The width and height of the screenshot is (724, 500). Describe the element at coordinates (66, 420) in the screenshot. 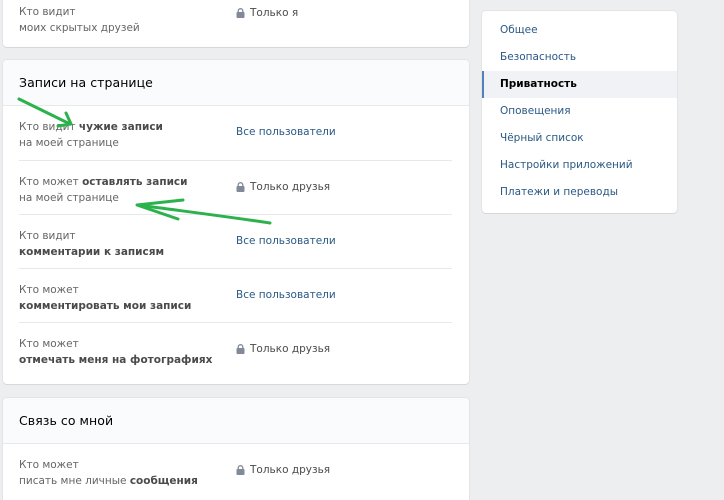

I see `card-title: Связь со мной` at that location.